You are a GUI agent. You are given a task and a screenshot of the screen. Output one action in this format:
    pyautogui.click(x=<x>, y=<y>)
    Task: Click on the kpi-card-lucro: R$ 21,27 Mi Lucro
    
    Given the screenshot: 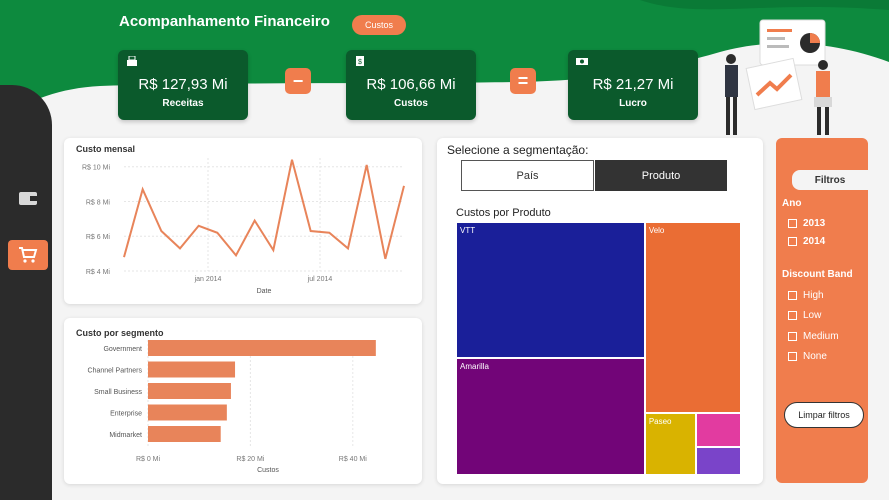 What is the action you would take?
    pyautogui.click(x=633, y=85)
    